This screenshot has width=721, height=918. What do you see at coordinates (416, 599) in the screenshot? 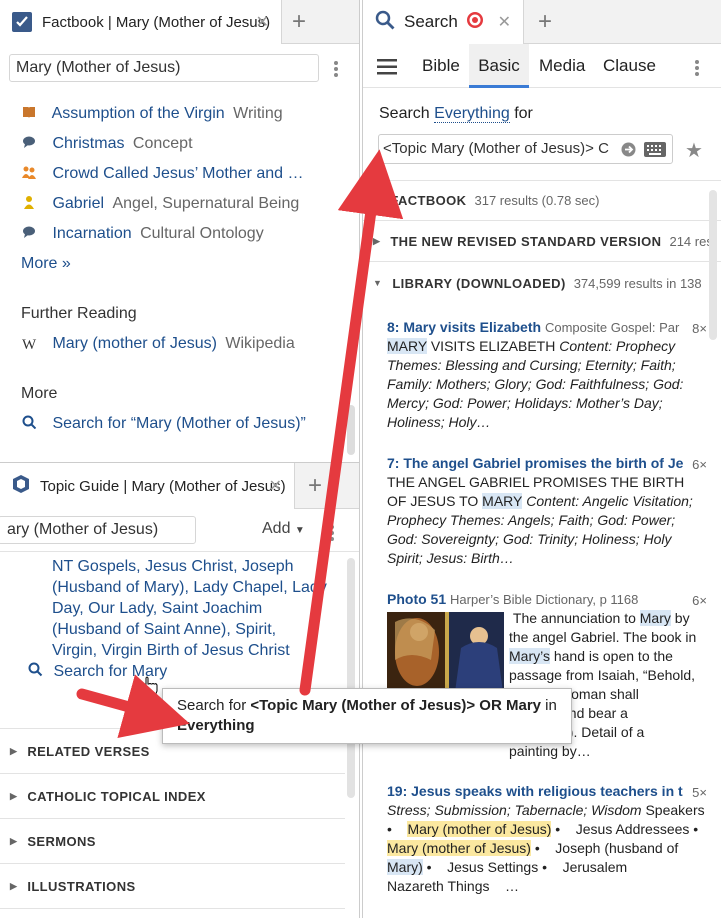
I see `result-title: Photo 51` at bounding box center [416, 599].